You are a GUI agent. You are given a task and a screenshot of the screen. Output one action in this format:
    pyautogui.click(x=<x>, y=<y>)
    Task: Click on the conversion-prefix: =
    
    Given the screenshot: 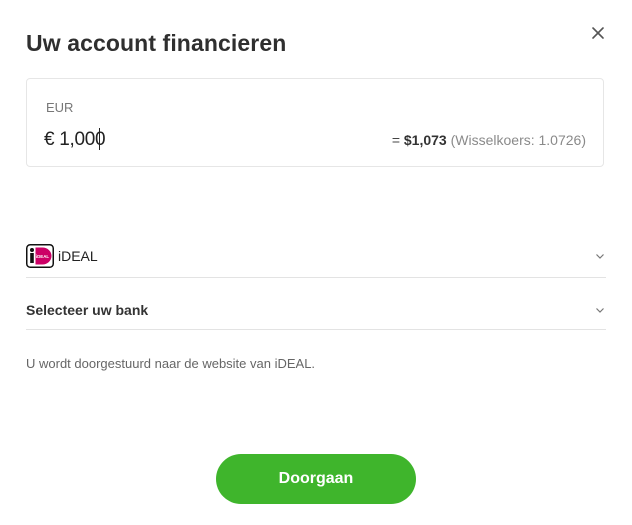 What is the action you would take?
    pyautogui.click(x=397, y=140)
    